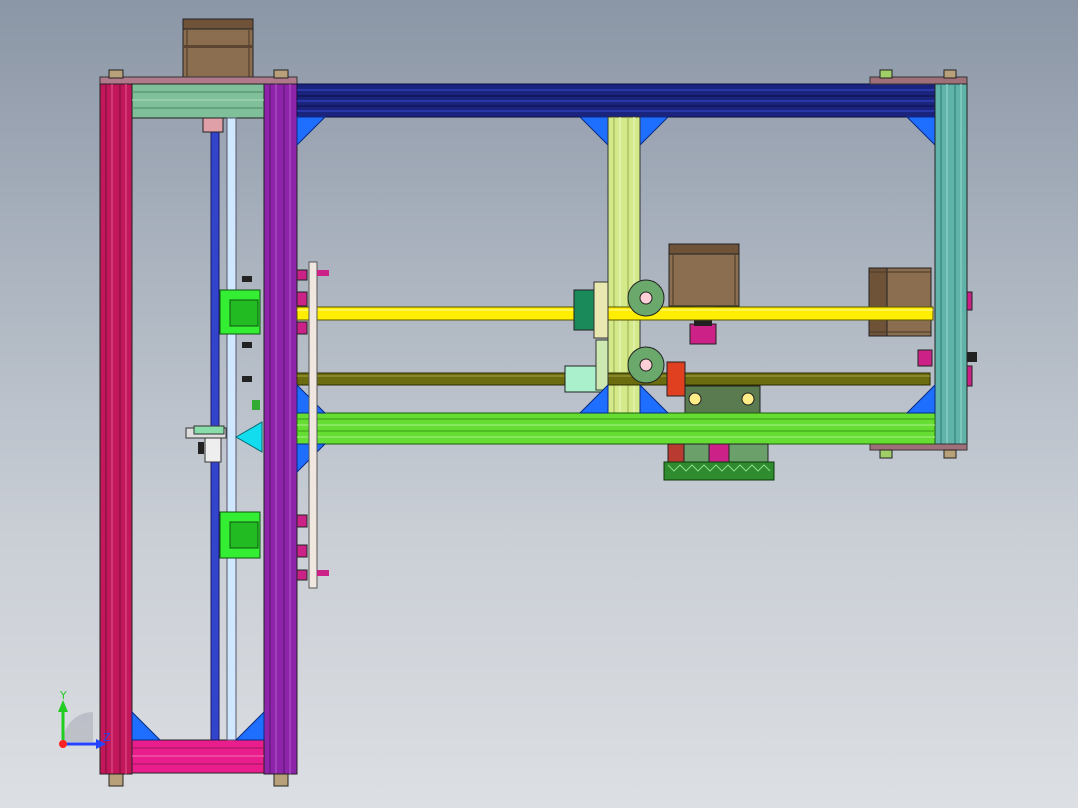  I want to click on stepper-motor-top, so click(218, 50).